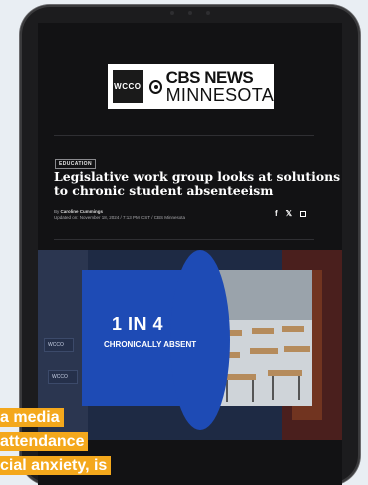  What do you see at coordinates (82, 211) in the screenshot?
I see `author-name: Caroline Cummings` at bounding box center [82, 211].